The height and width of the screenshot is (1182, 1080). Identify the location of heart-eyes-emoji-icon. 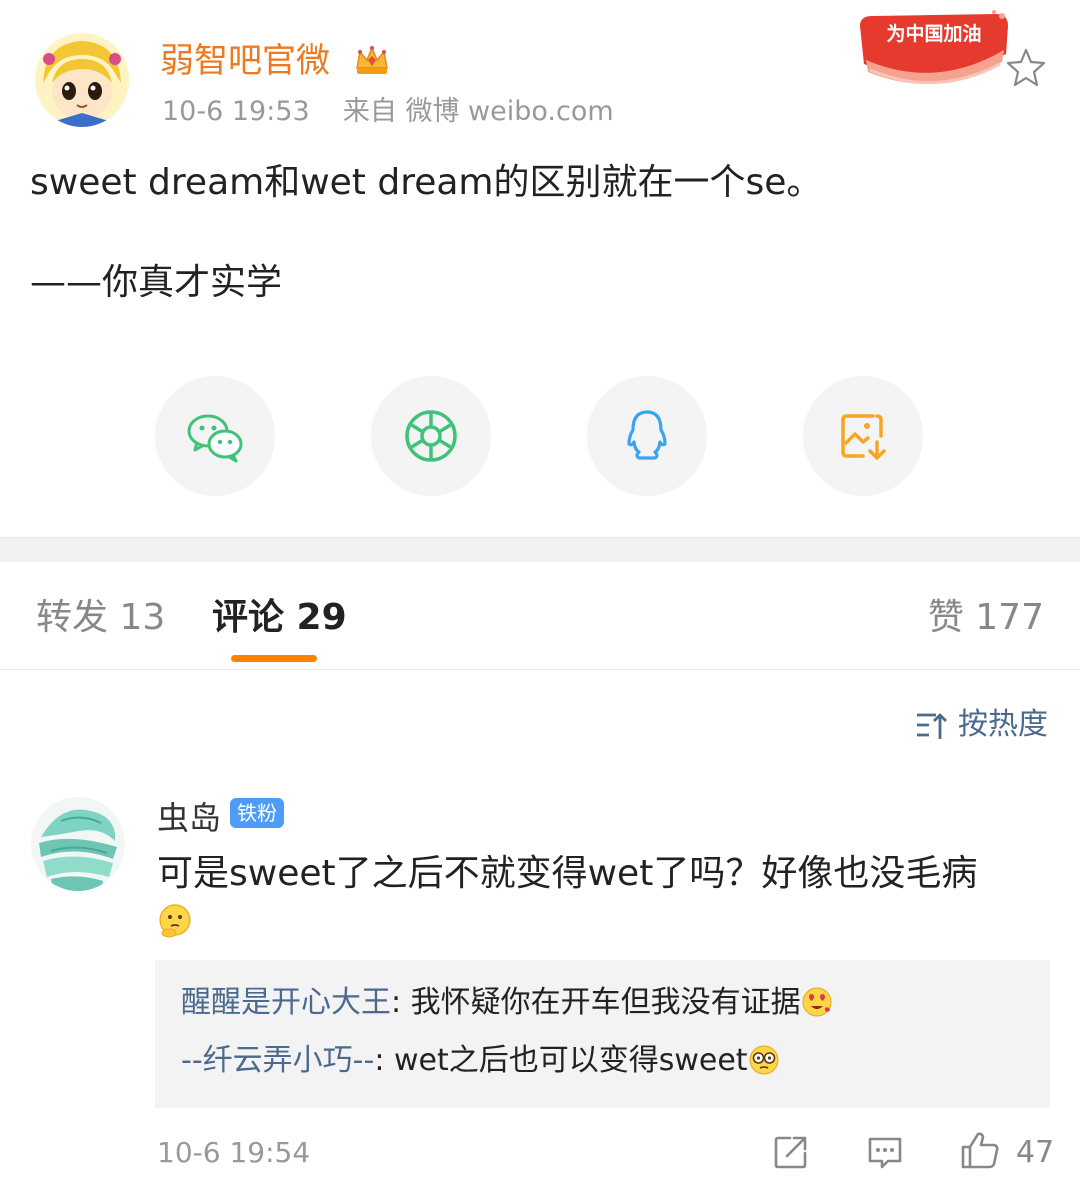
(817, 1002).